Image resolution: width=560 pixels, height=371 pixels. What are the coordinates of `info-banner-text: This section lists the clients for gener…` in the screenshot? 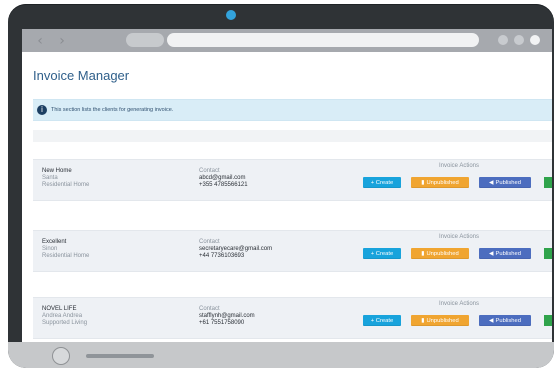 It's located at (112, 110).